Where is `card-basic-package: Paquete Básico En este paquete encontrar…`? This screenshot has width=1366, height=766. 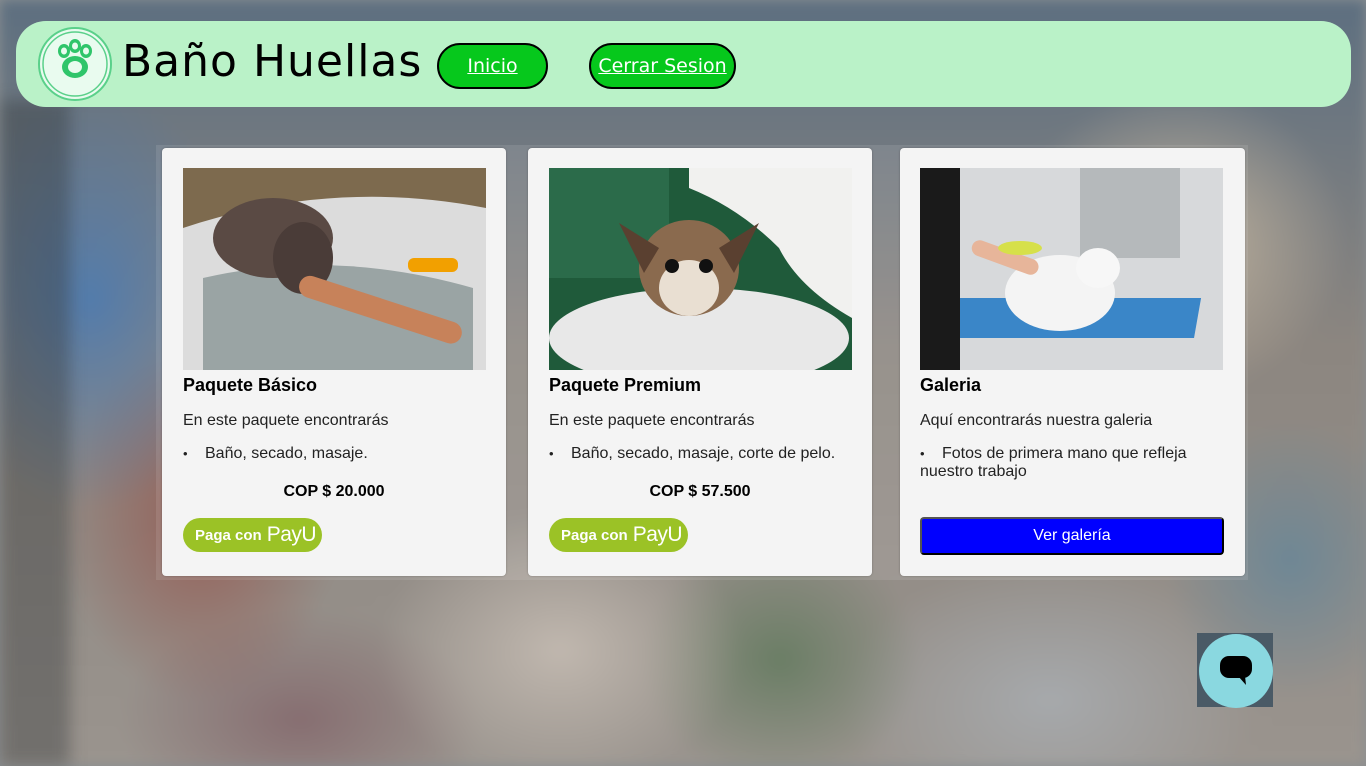 card-basic-package: Paquete Básico En este paquete encontrar… is located at coordinates (334, 362).